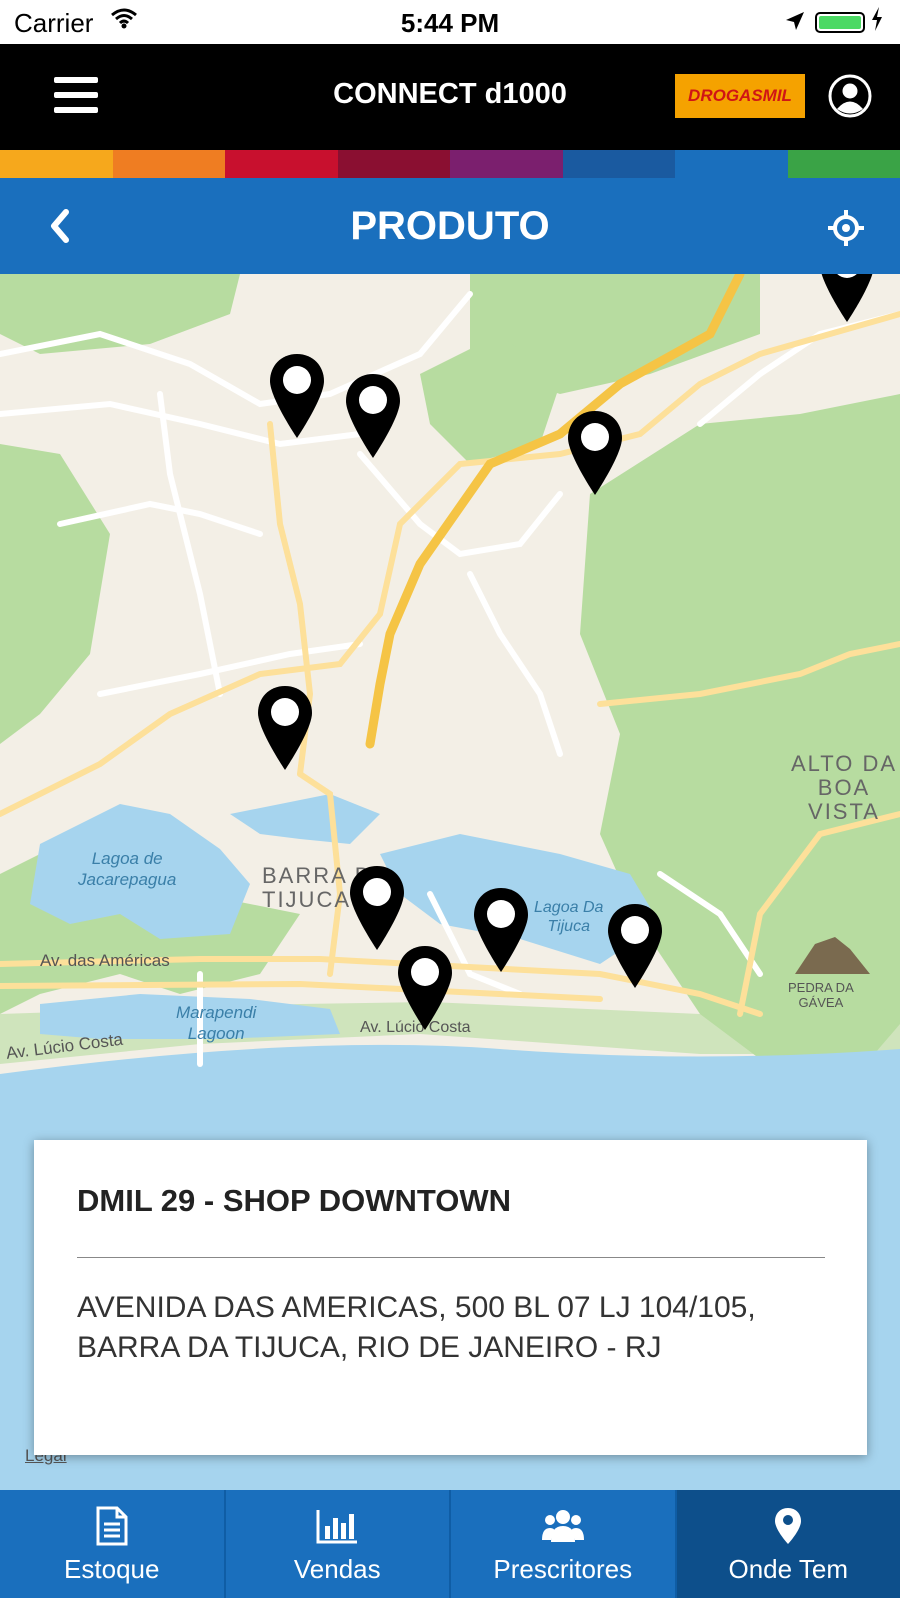 Image resolution: width=900 pixels, height=1598 pixels. I want to click on map-label-av-das-americas: Av. das Américas, so click(105, 960).